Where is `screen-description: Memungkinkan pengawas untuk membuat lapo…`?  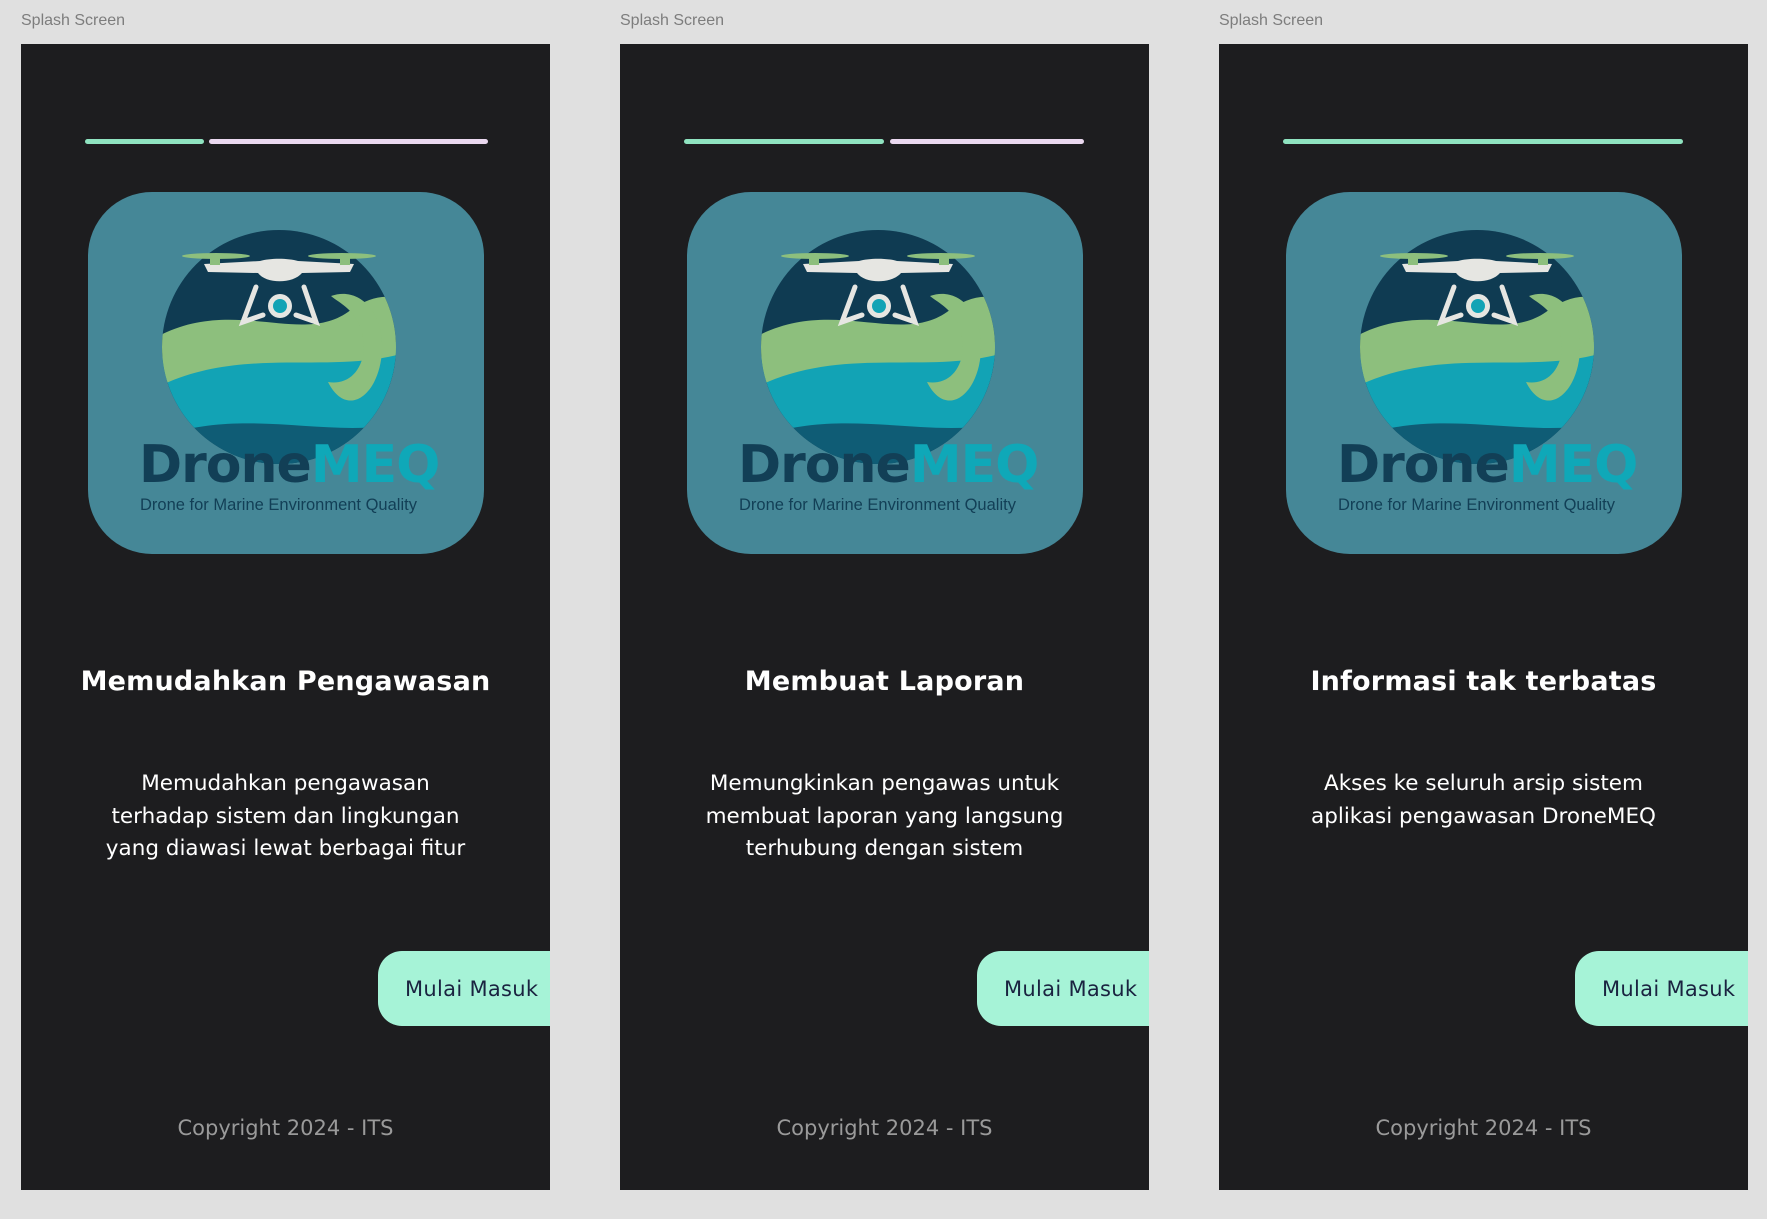
screen-description: Memungkinkan pengawas untuk membuat lapo… is located at coordinates (884, 816).